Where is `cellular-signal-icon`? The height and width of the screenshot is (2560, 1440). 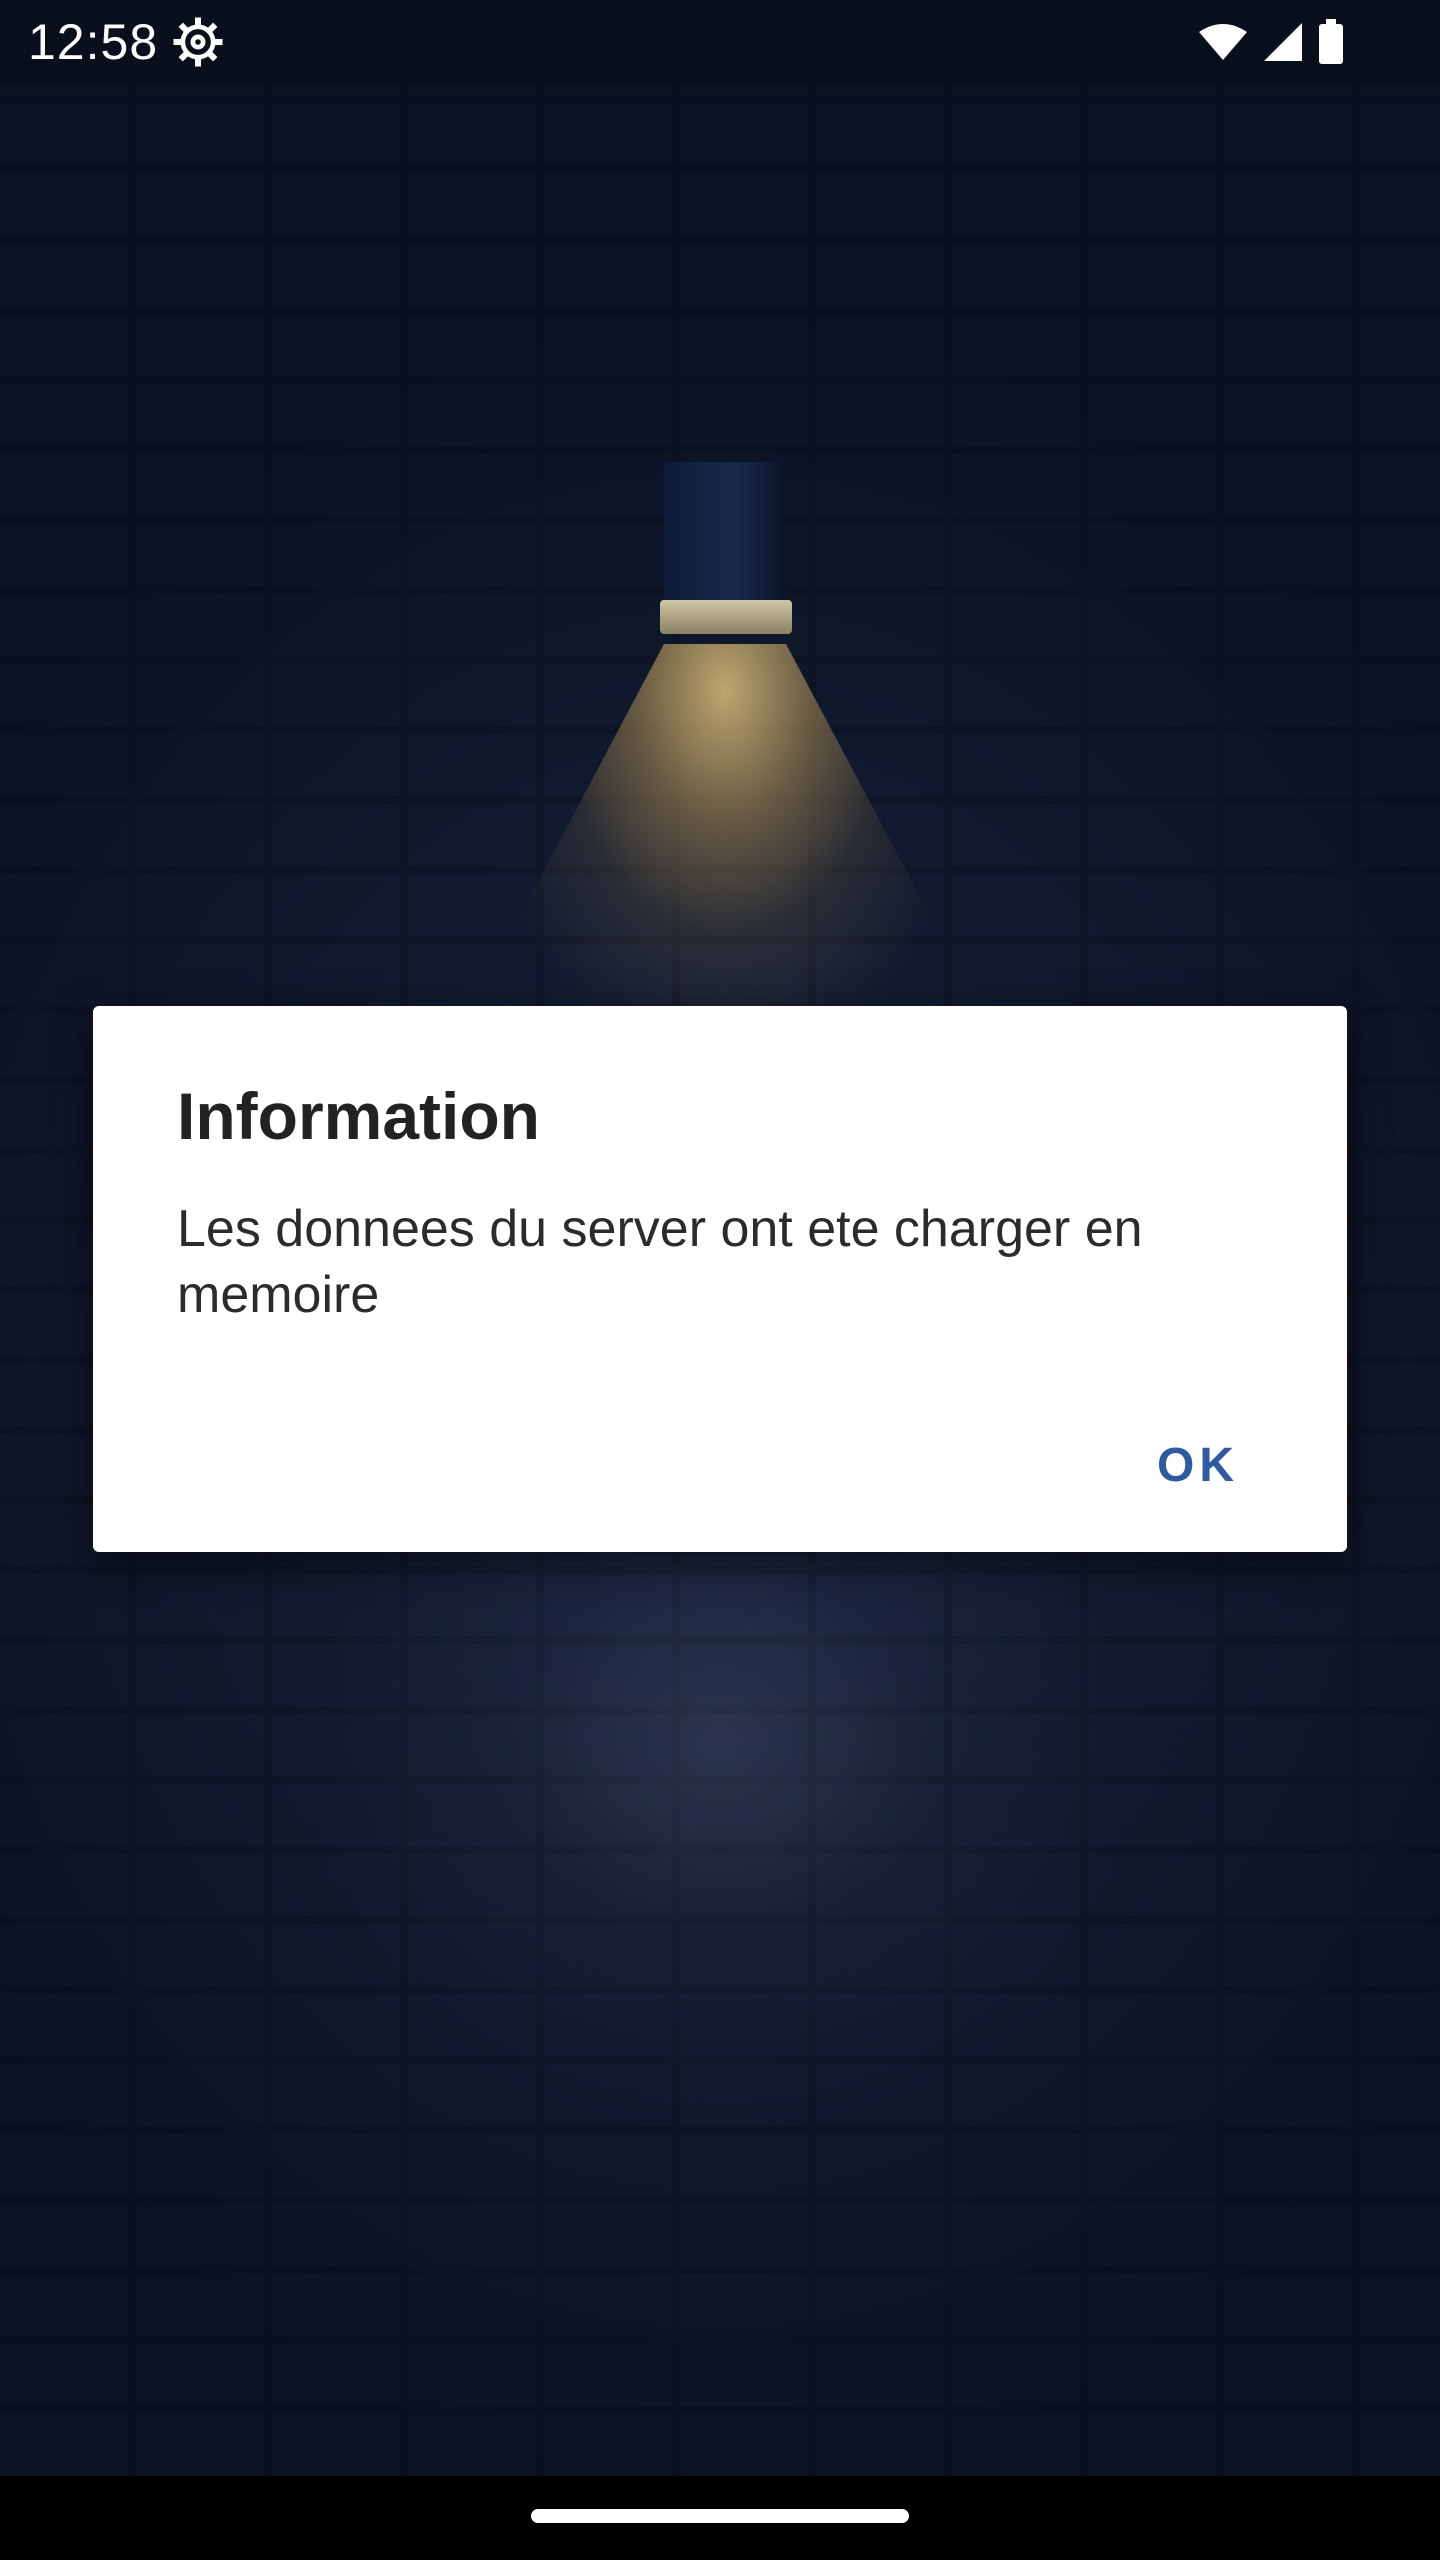 cellular-signal-icon is located at coordinates (1283, 42).